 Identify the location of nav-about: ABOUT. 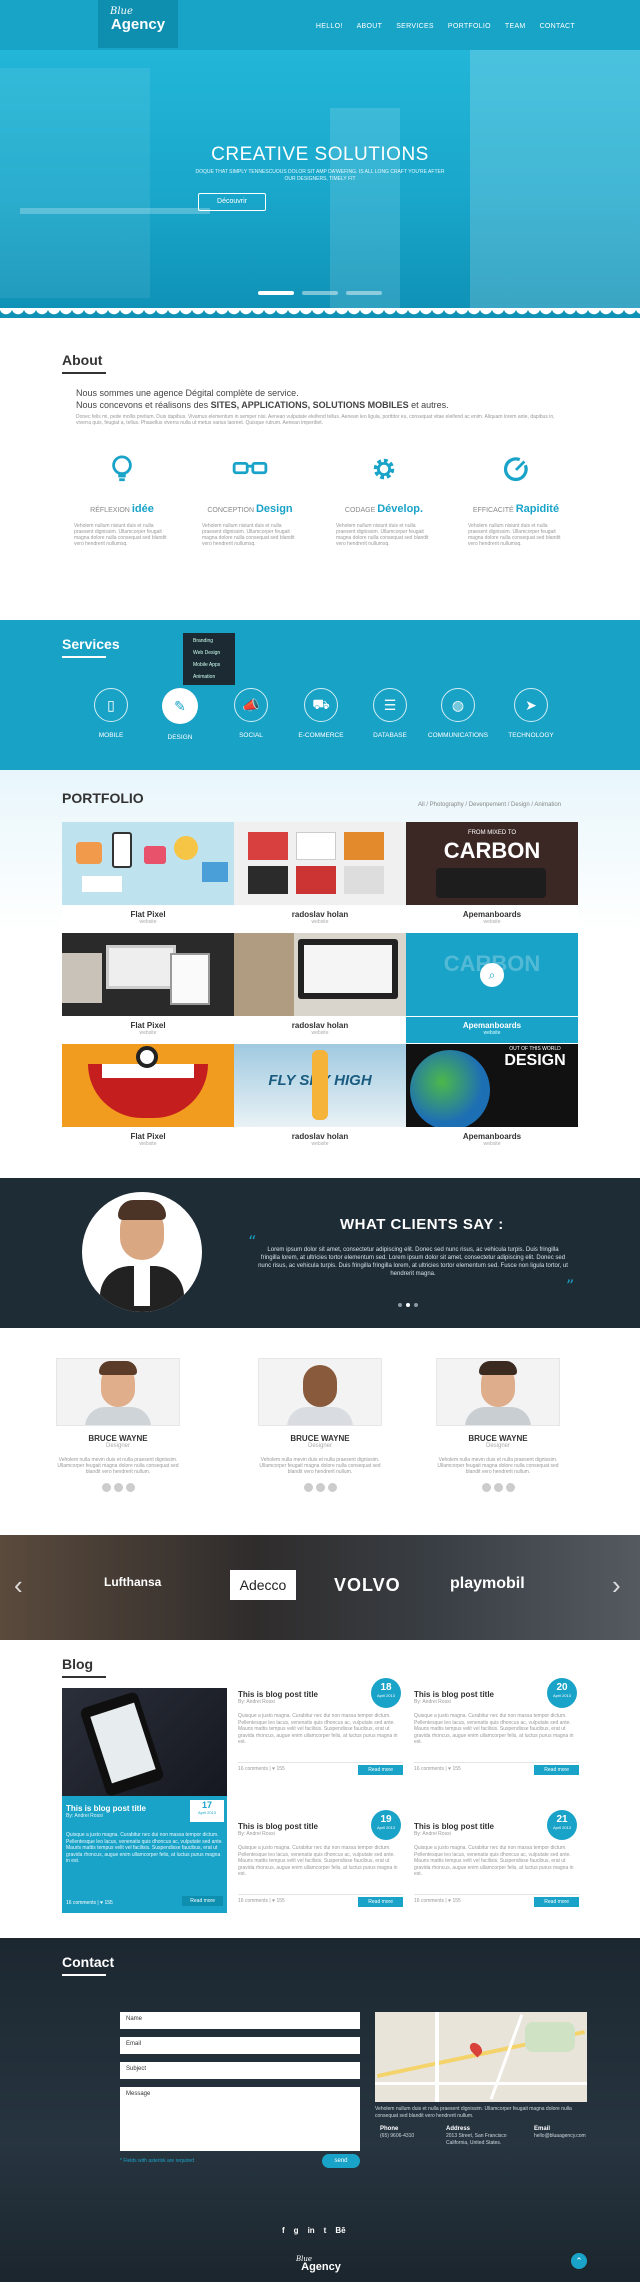
(370, 26).